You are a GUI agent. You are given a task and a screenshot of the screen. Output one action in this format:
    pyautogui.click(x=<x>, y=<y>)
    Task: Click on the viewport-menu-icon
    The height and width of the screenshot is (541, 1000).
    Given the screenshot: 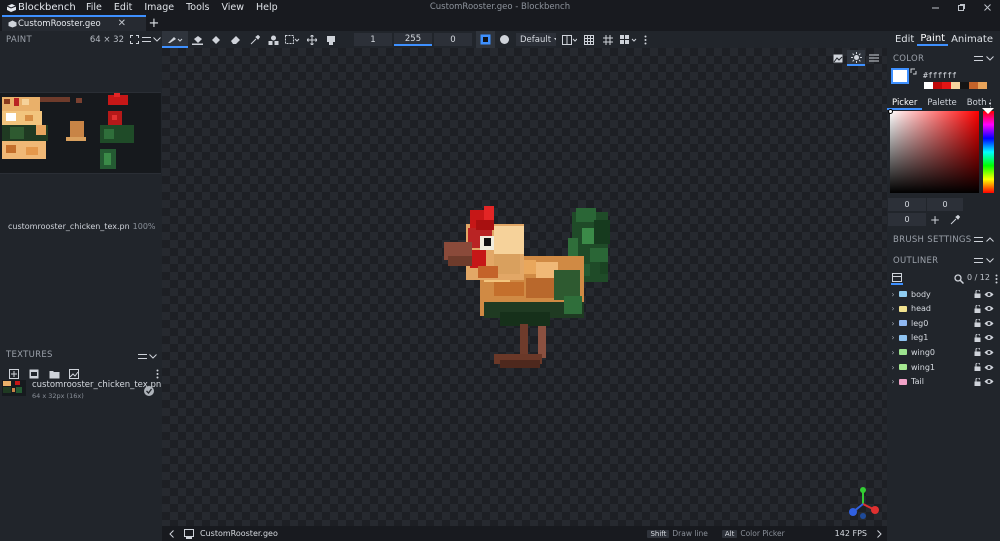 What is the action you would take?
    pyautogui.click(x=874, y=58)
    